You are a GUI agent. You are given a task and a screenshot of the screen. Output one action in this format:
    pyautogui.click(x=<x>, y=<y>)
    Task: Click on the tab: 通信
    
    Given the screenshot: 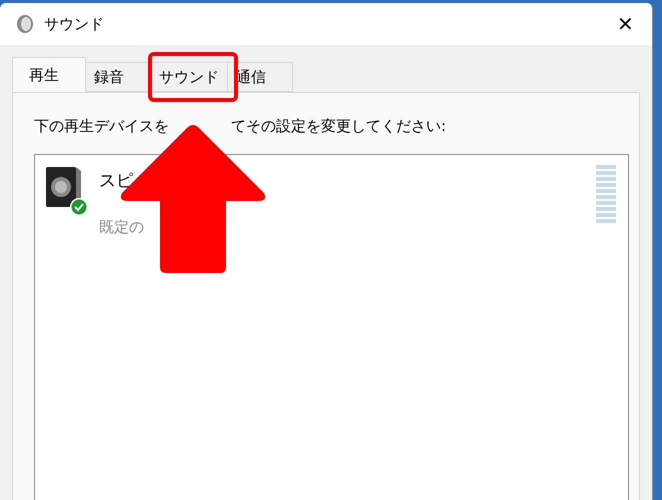 What is the action you would take?
    pyautogui.click(x=260, y=77)
    